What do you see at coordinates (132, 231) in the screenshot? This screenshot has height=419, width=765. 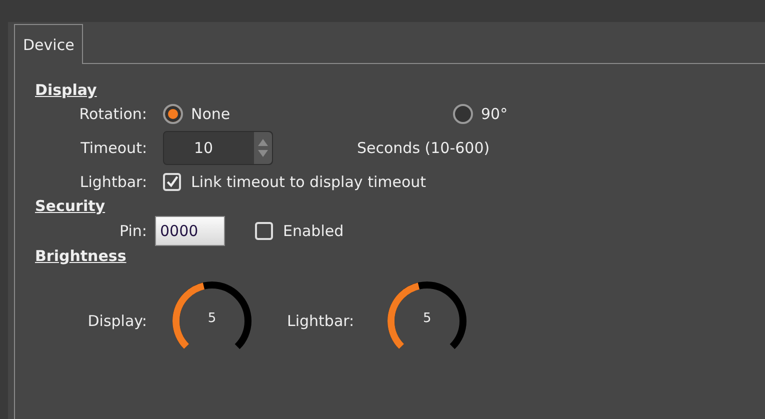 I see `field-label: Pin:` at bounding box center [132, 231].